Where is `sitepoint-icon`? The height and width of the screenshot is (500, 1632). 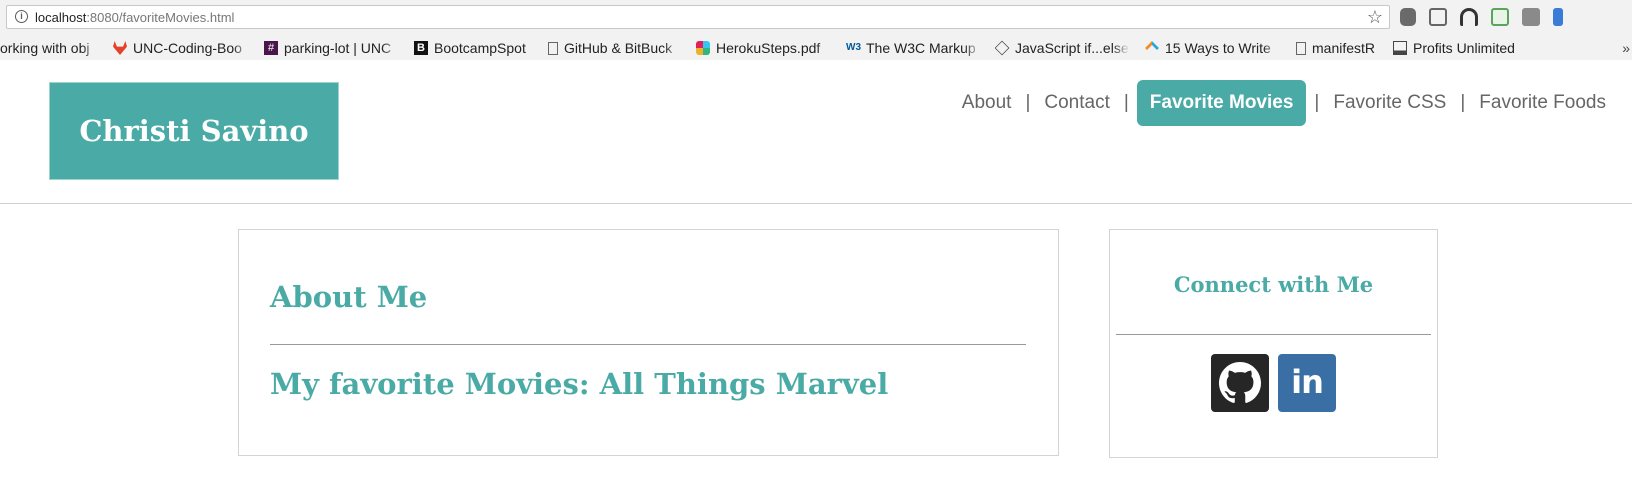 sitepoint-icon is located at coordinates (1152, 48).